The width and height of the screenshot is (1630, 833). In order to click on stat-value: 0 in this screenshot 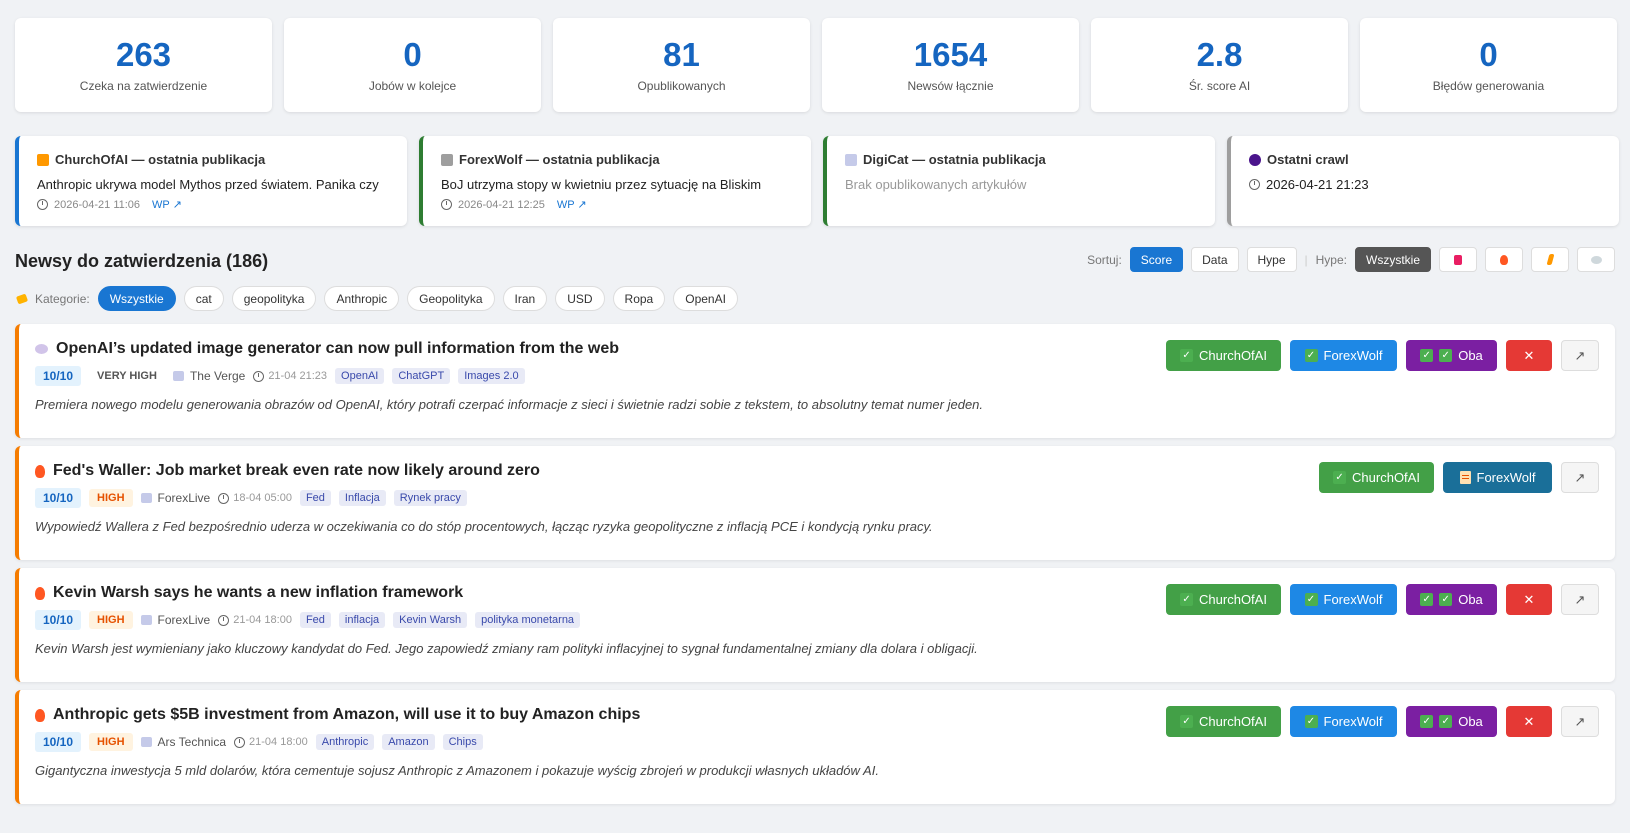, I will do `click(412, 54)`.